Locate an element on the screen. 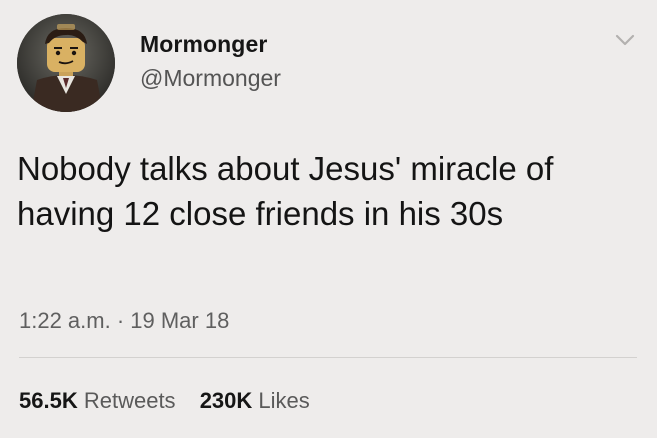 The width and height of the screenshot is (657, 438). chevron-down-icon is located at coordinates (625, 40).